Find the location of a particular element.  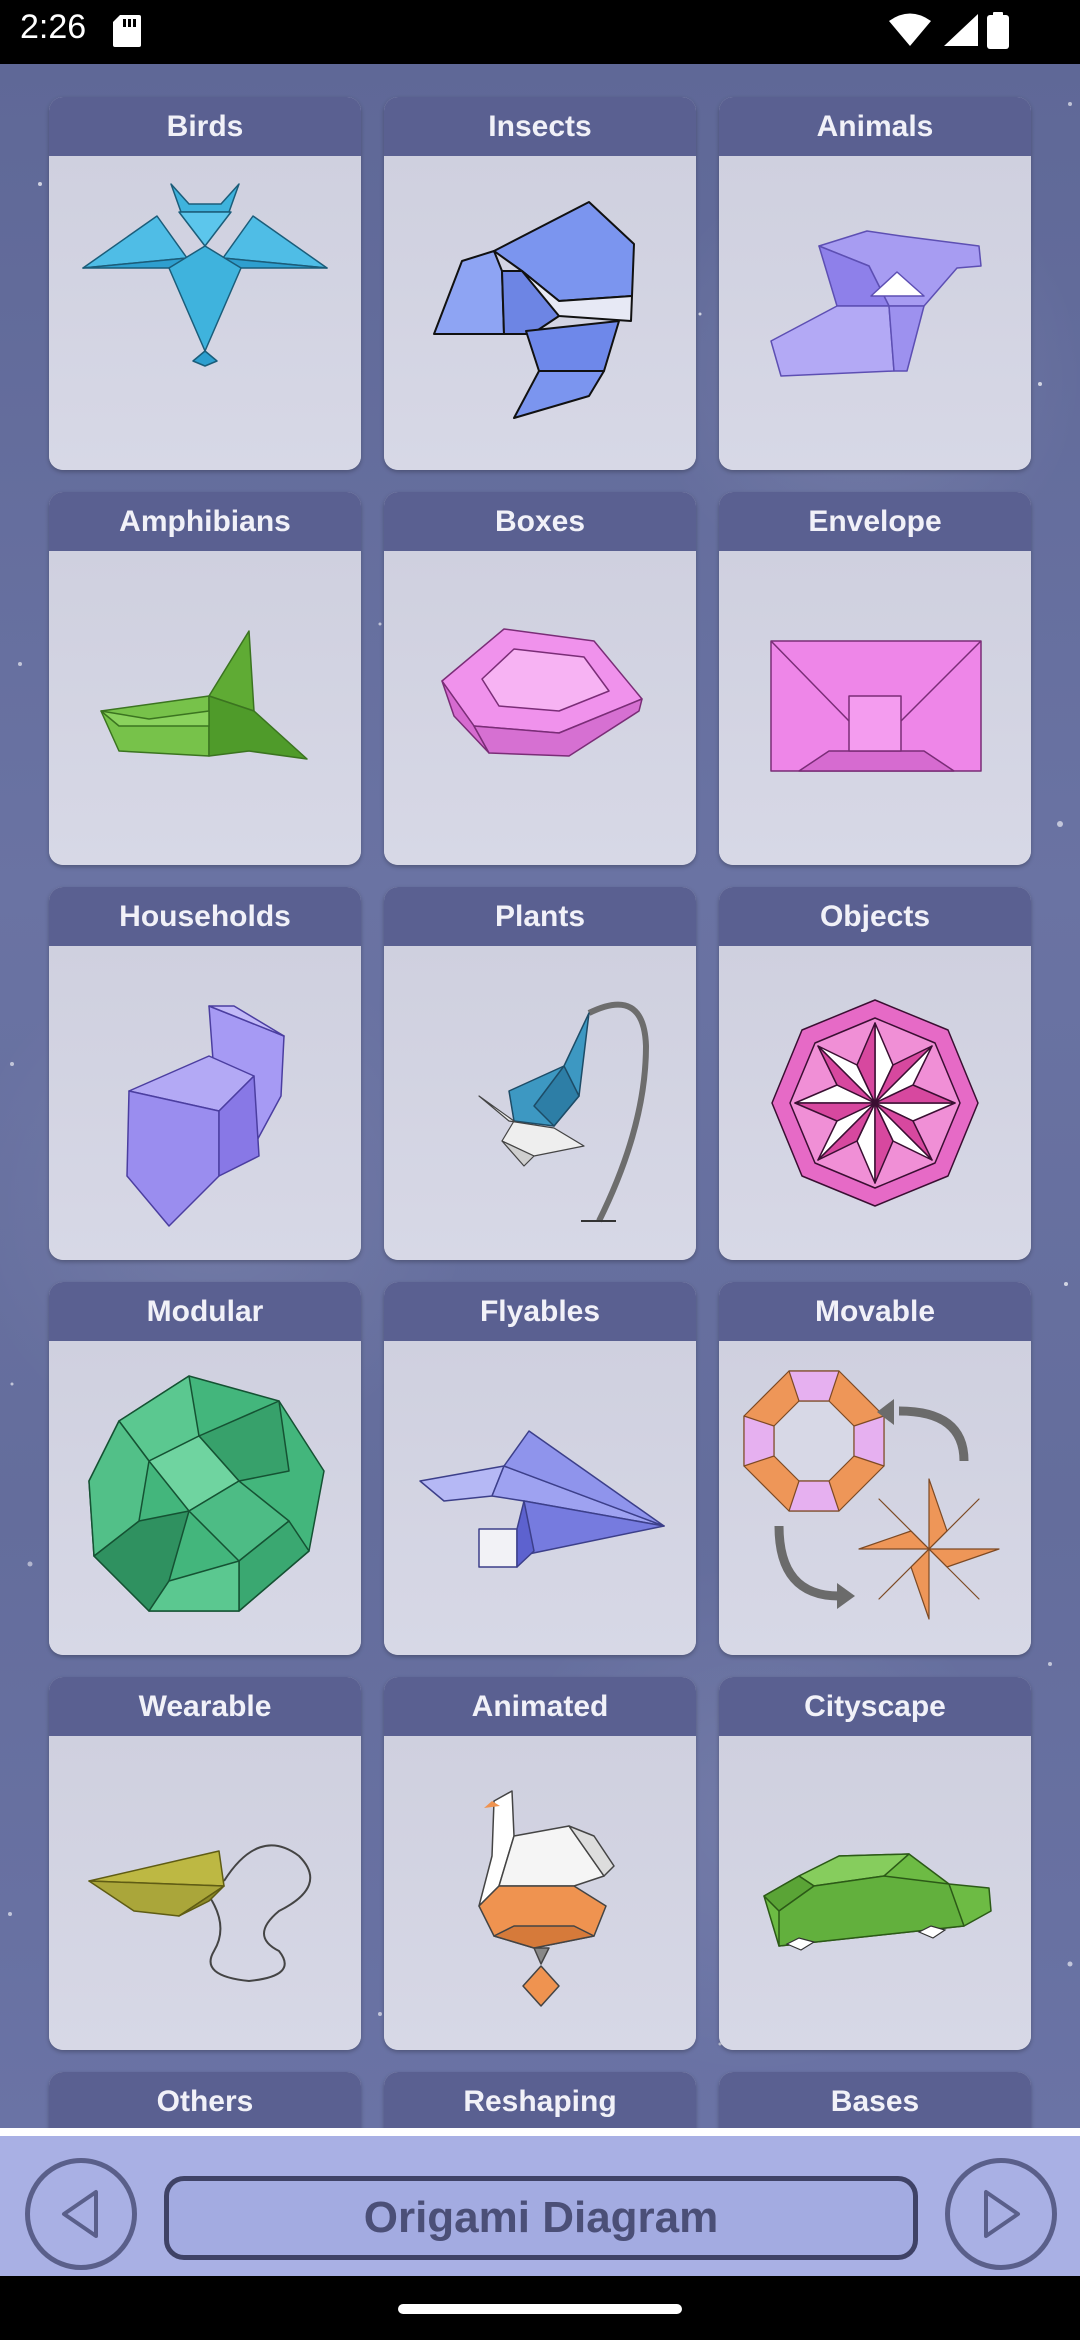

category-title: Flyables is located at coordinates (540, 1311).